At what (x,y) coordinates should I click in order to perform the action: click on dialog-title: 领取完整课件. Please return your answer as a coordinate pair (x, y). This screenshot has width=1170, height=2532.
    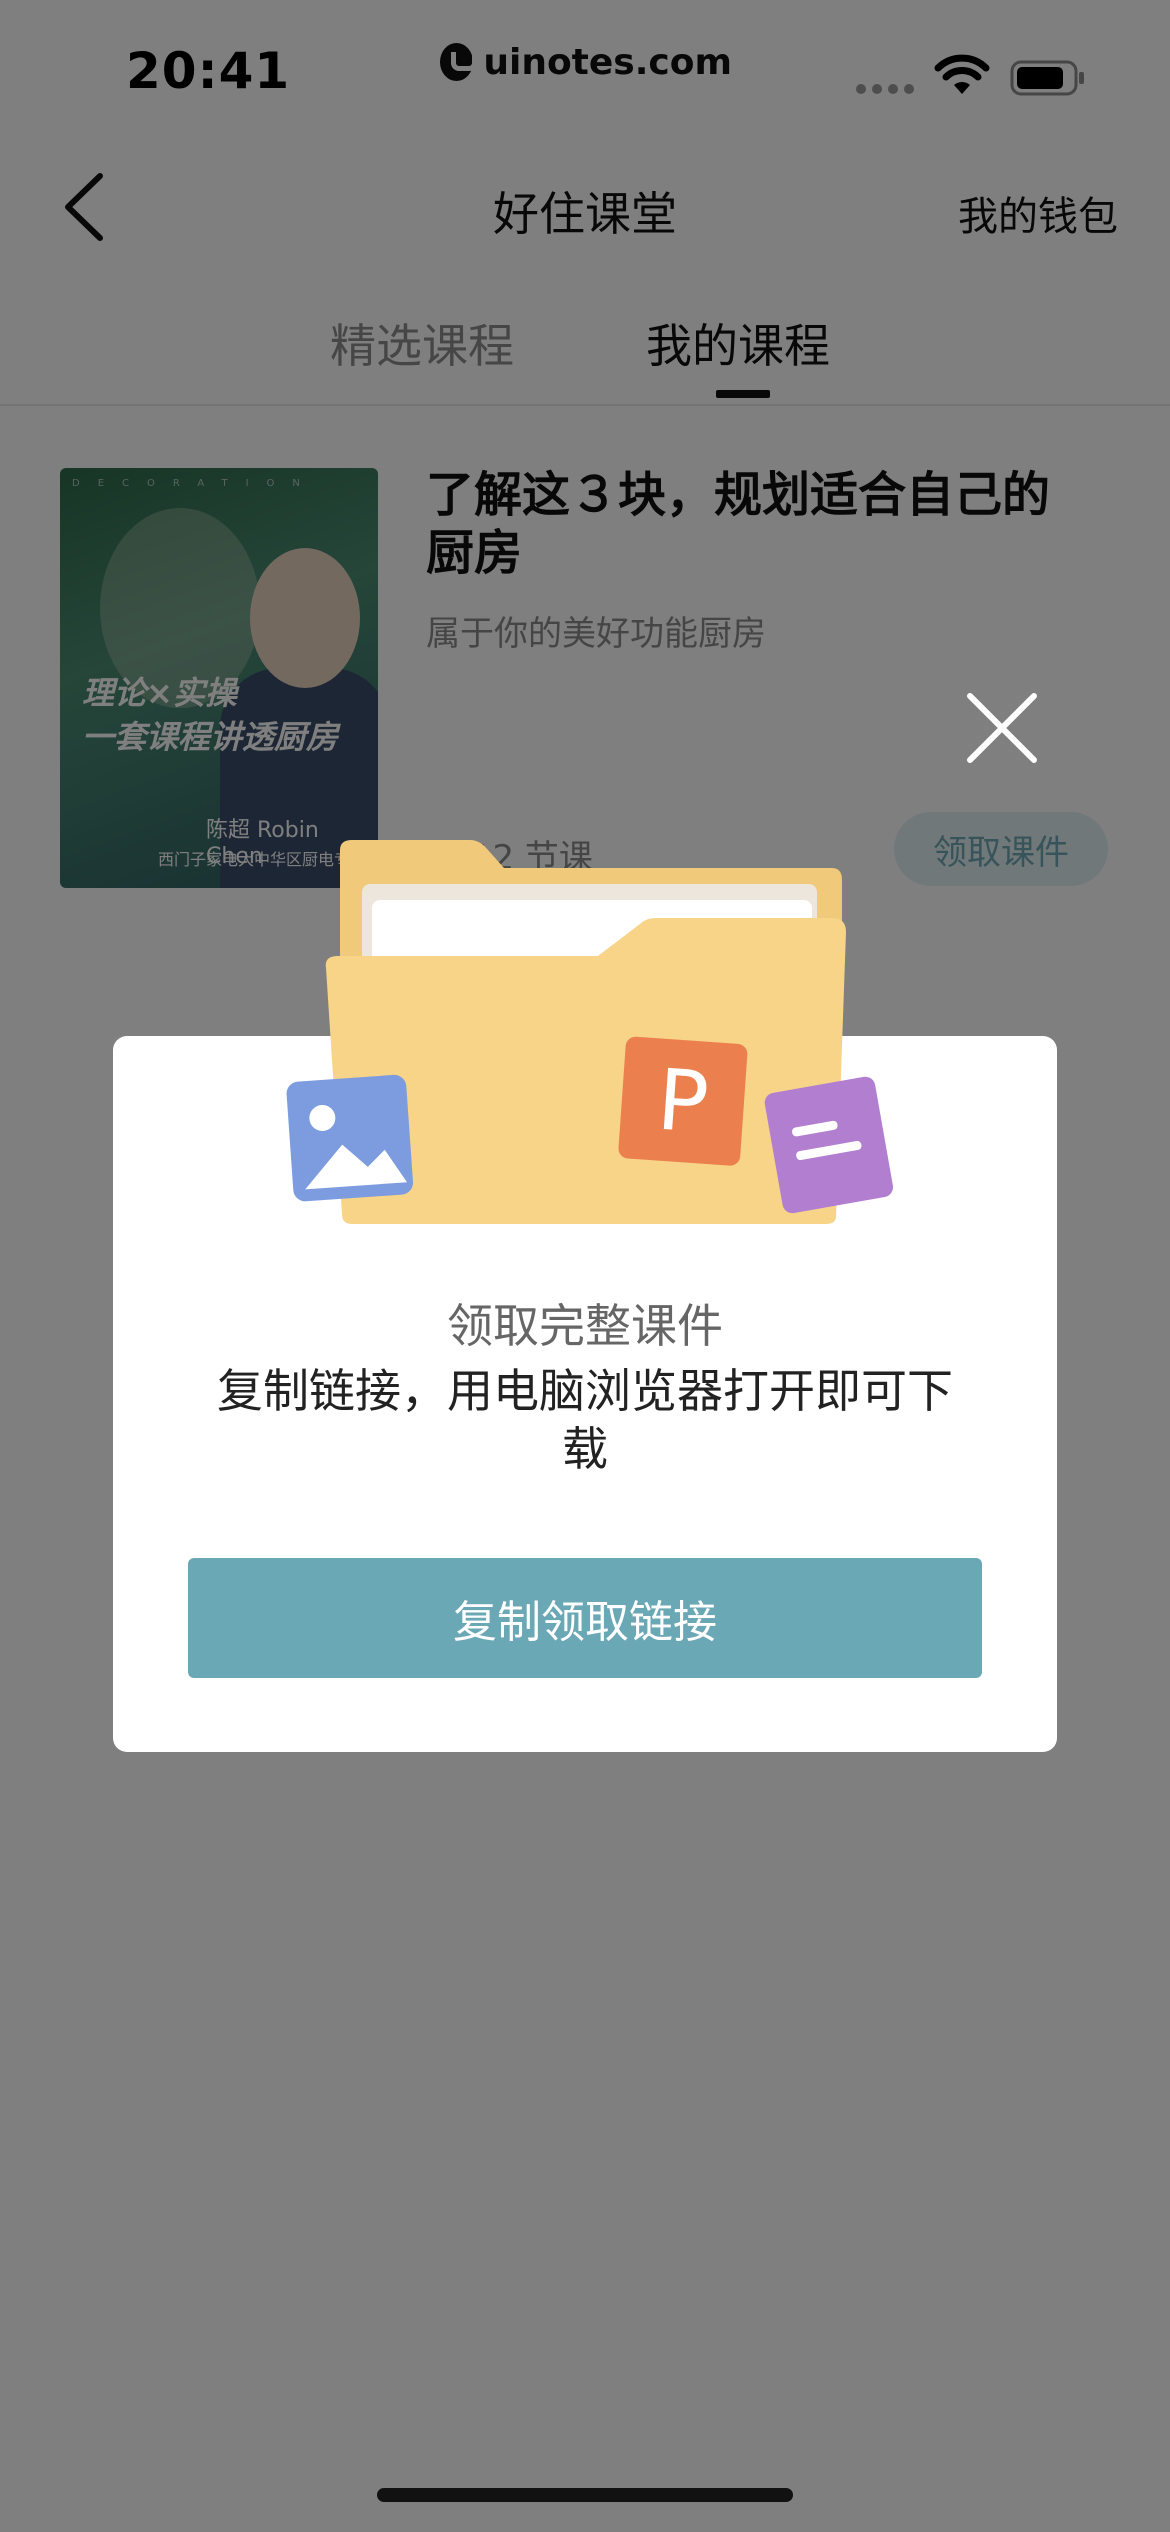
    Looking at the image, I should click on (585, 1326).